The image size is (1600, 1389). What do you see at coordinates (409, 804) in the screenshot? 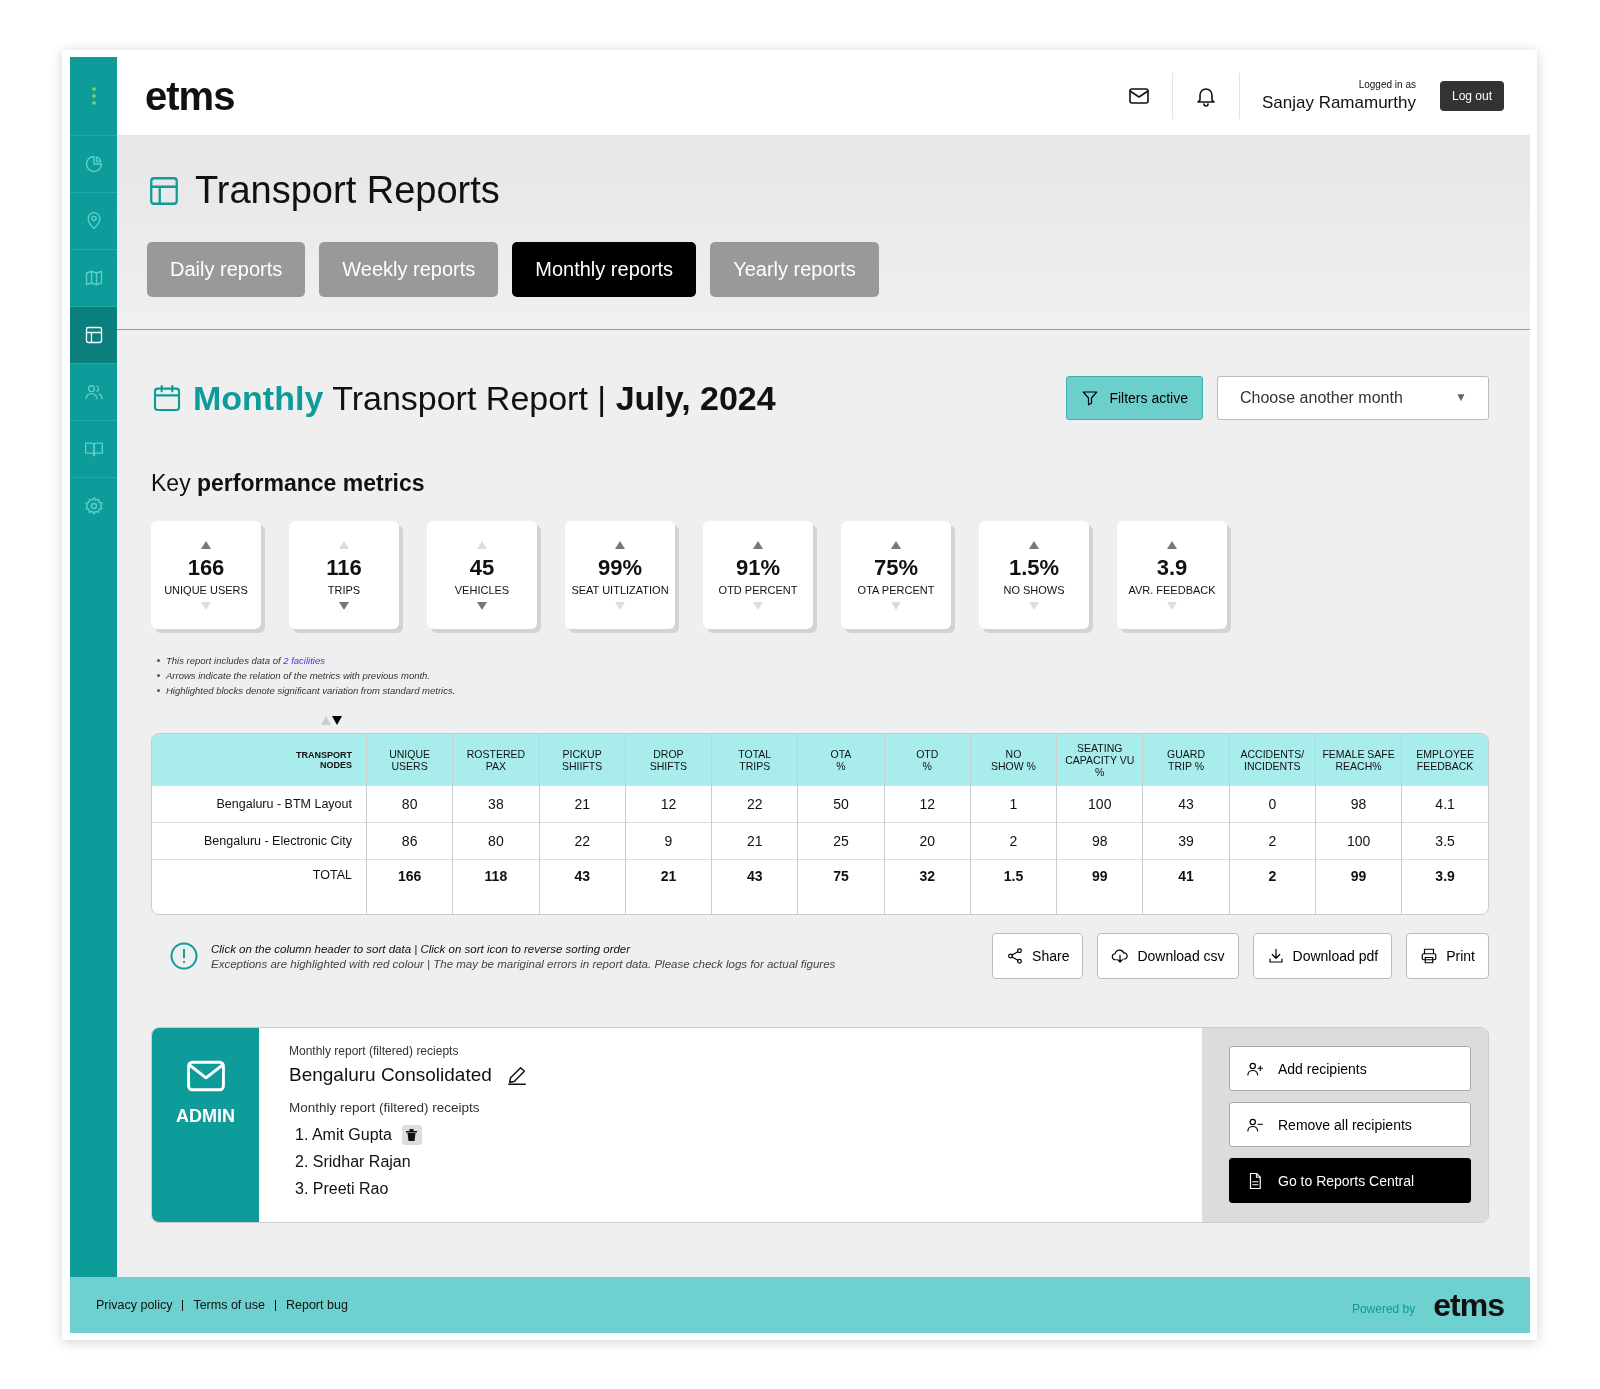
I see `table-cell: 80` at bounding box center [409, 804].